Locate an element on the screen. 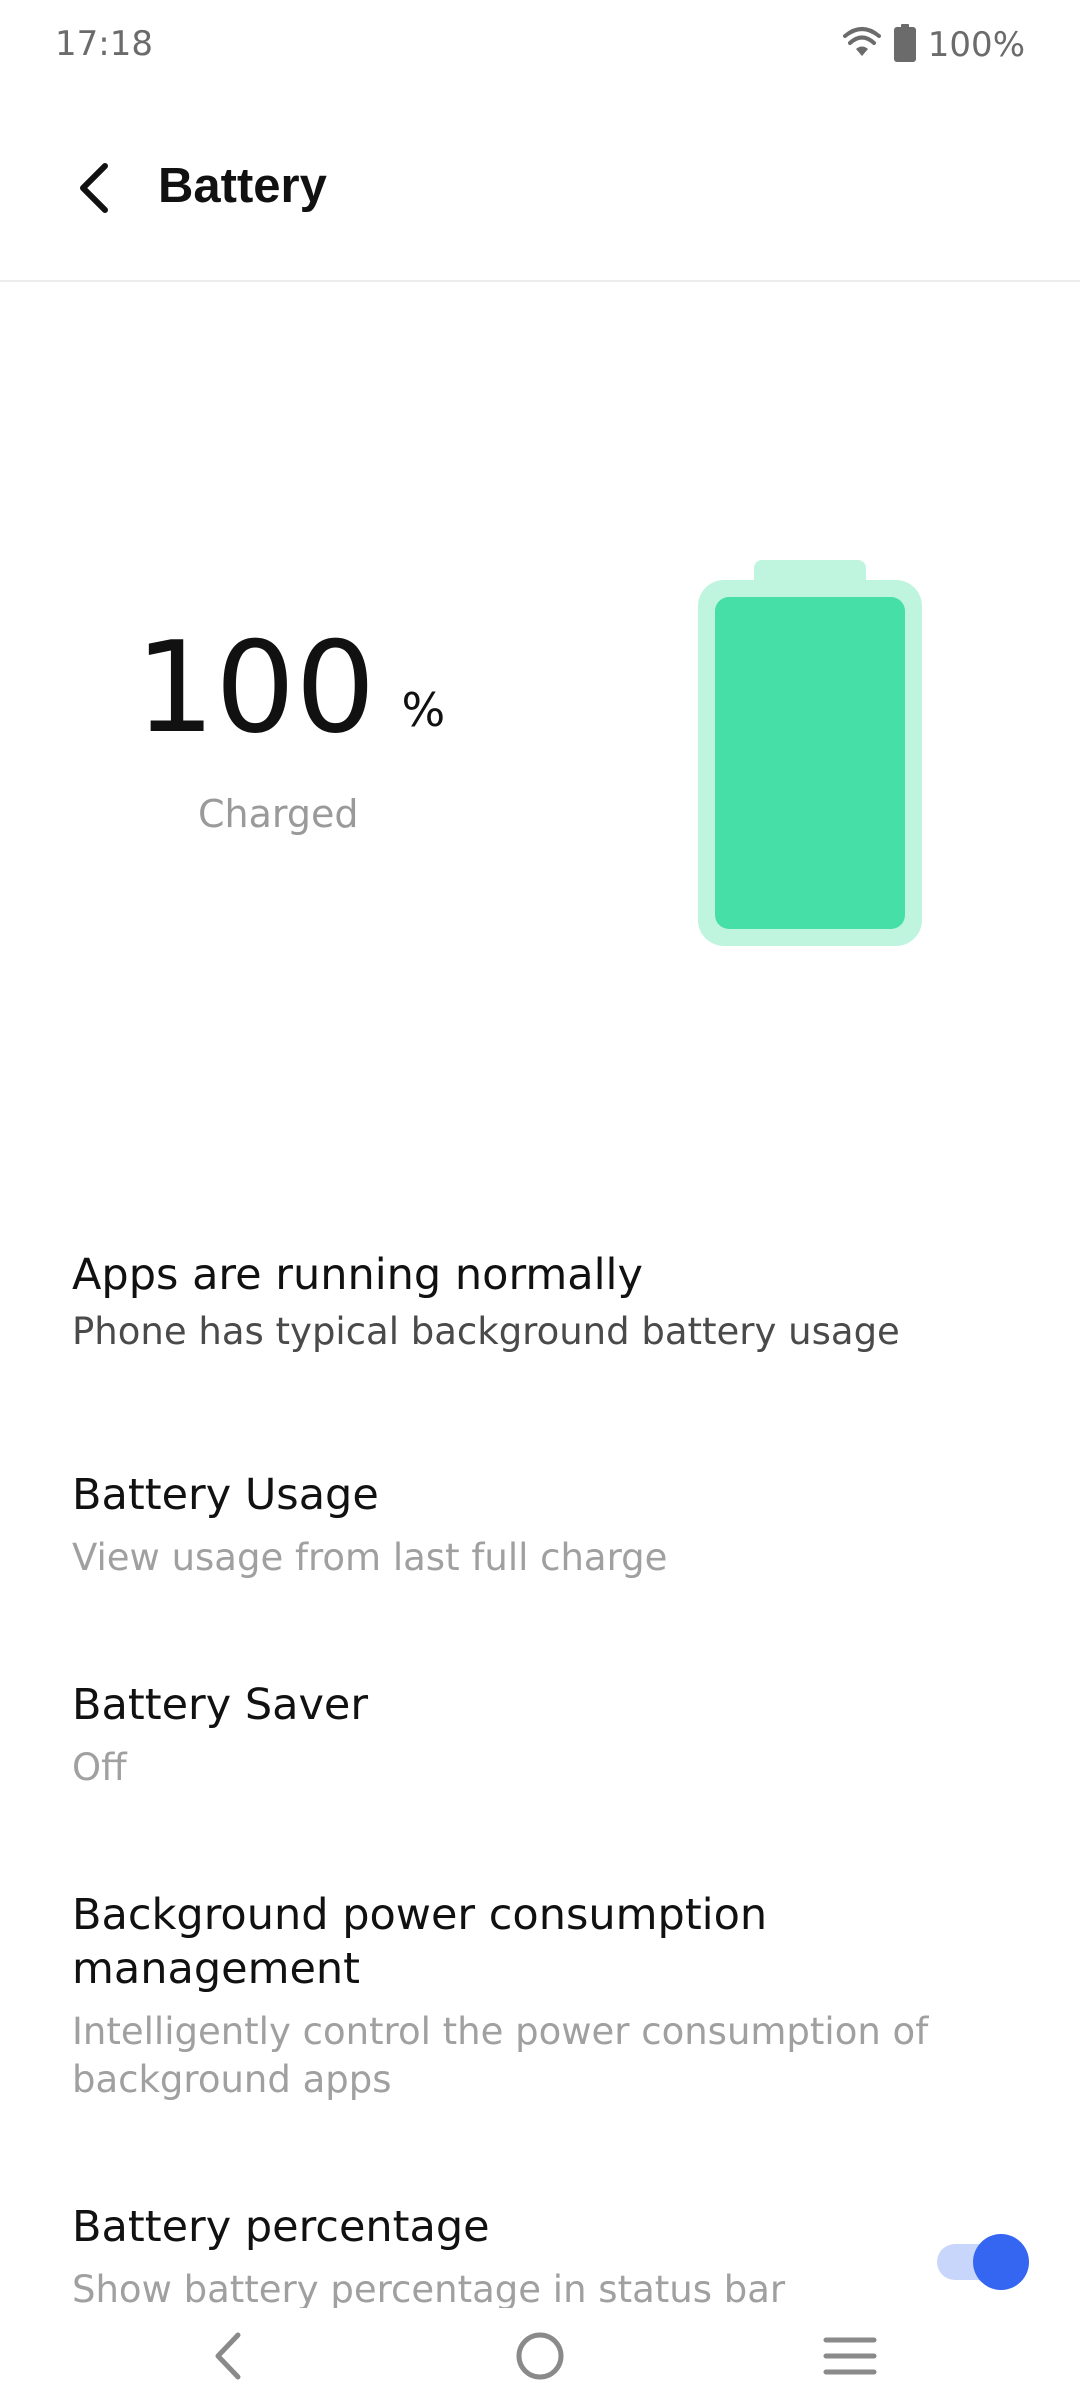 The image size is (1080, 2408). battery-level-value: 100 is located at coordinates (255, 687).